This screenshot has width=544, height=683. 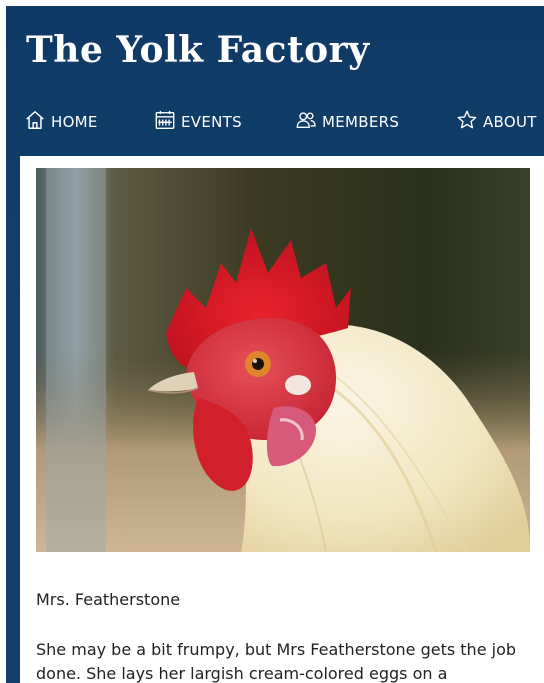 I want to click on nav-item-members: MEMBERS, so click(x=347, y=122).